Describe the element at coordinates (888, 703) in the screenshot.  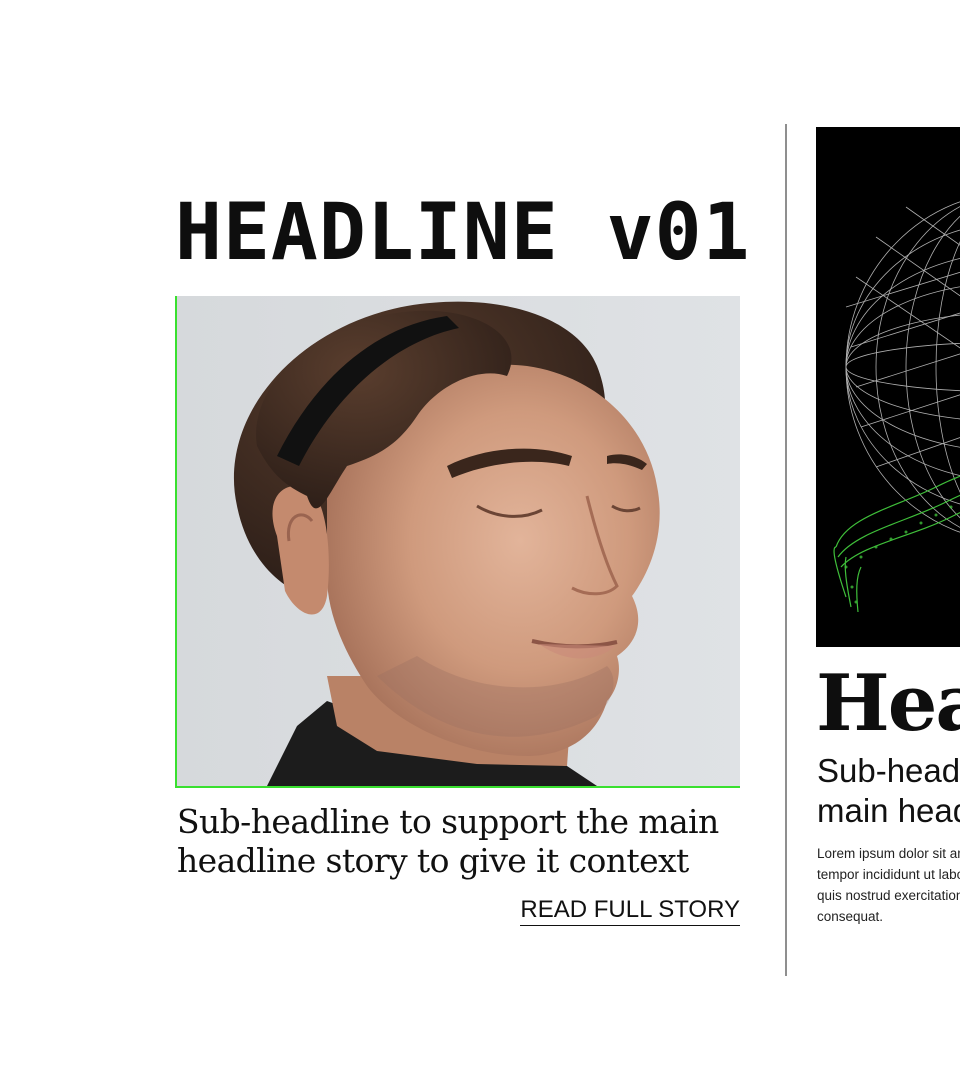
I see `story-headline: Headline` at that location.